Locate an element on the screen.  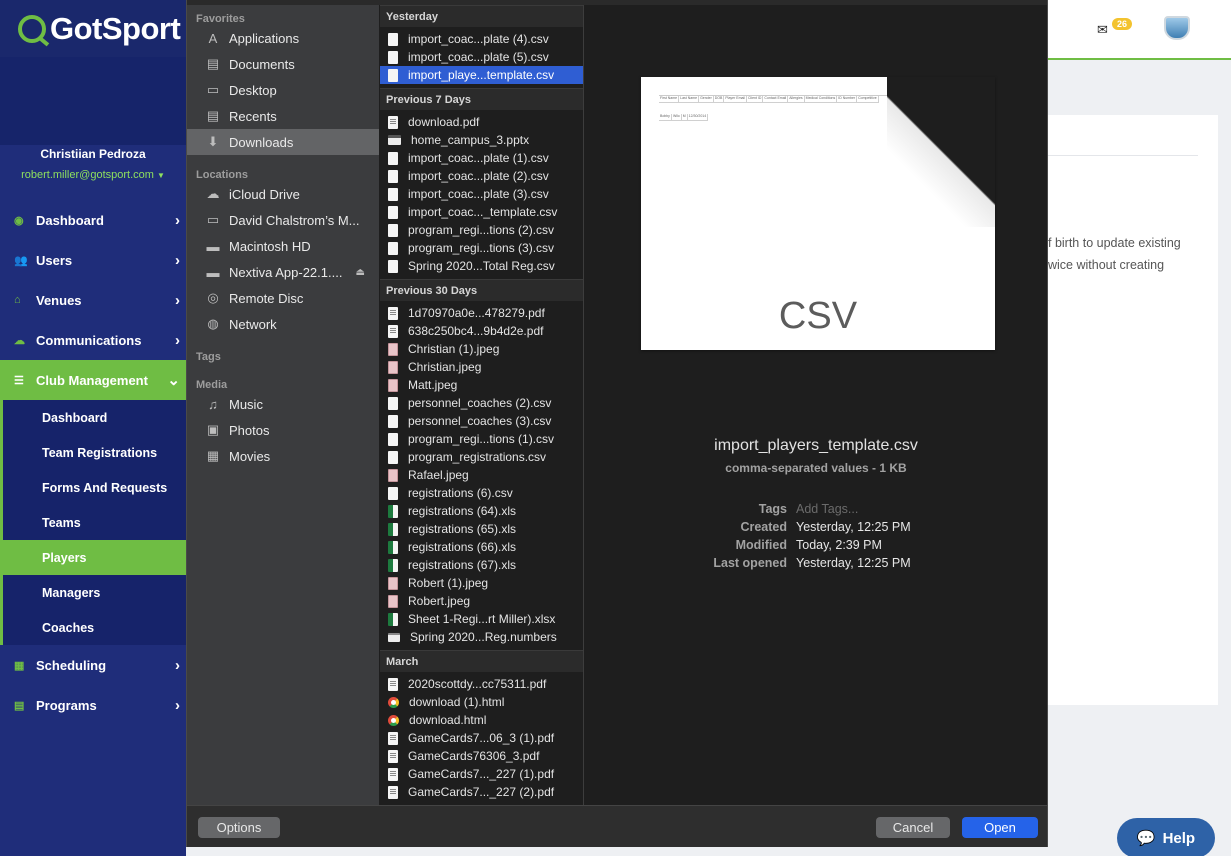
file-name: home_campus_3.pptx is located at coordinates (470, 140).